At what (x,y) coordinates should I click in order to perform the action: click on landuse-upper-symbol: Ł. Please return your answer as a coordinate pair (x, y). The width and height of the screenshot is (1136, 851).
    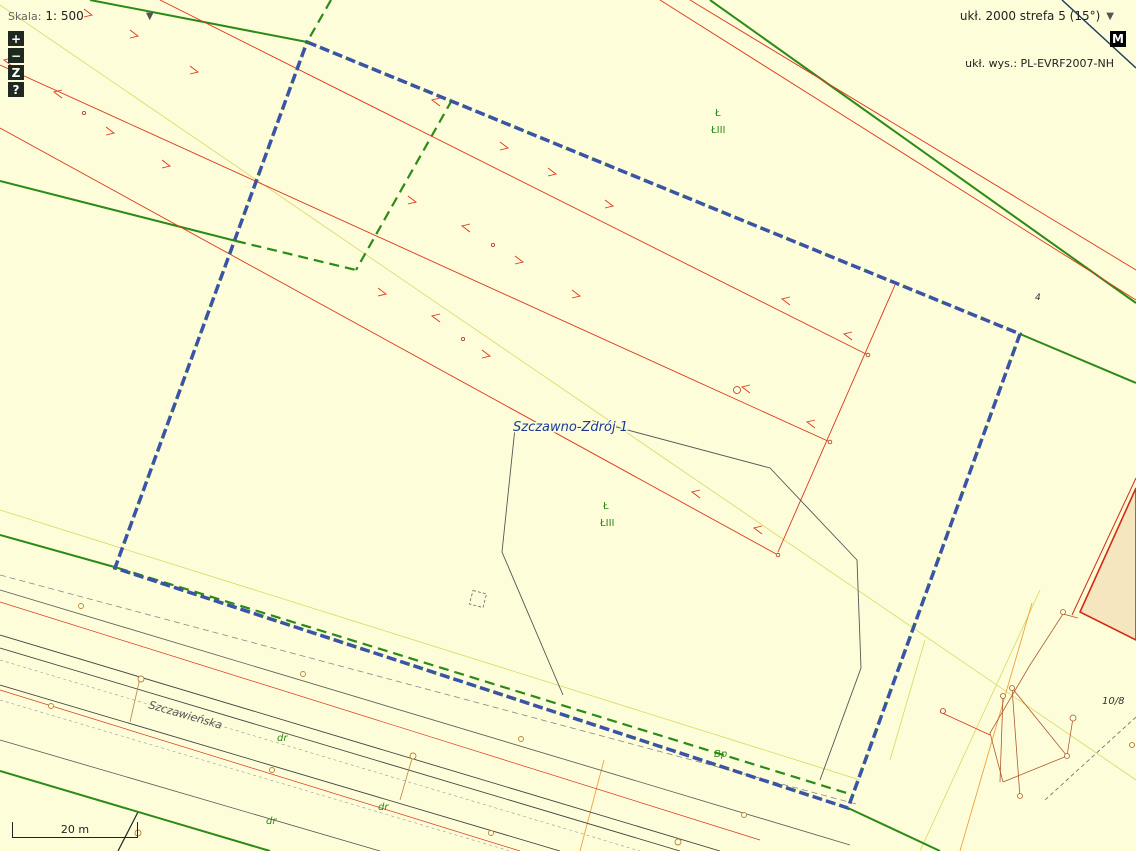
    Looking at the image, I should click on (717, 113).